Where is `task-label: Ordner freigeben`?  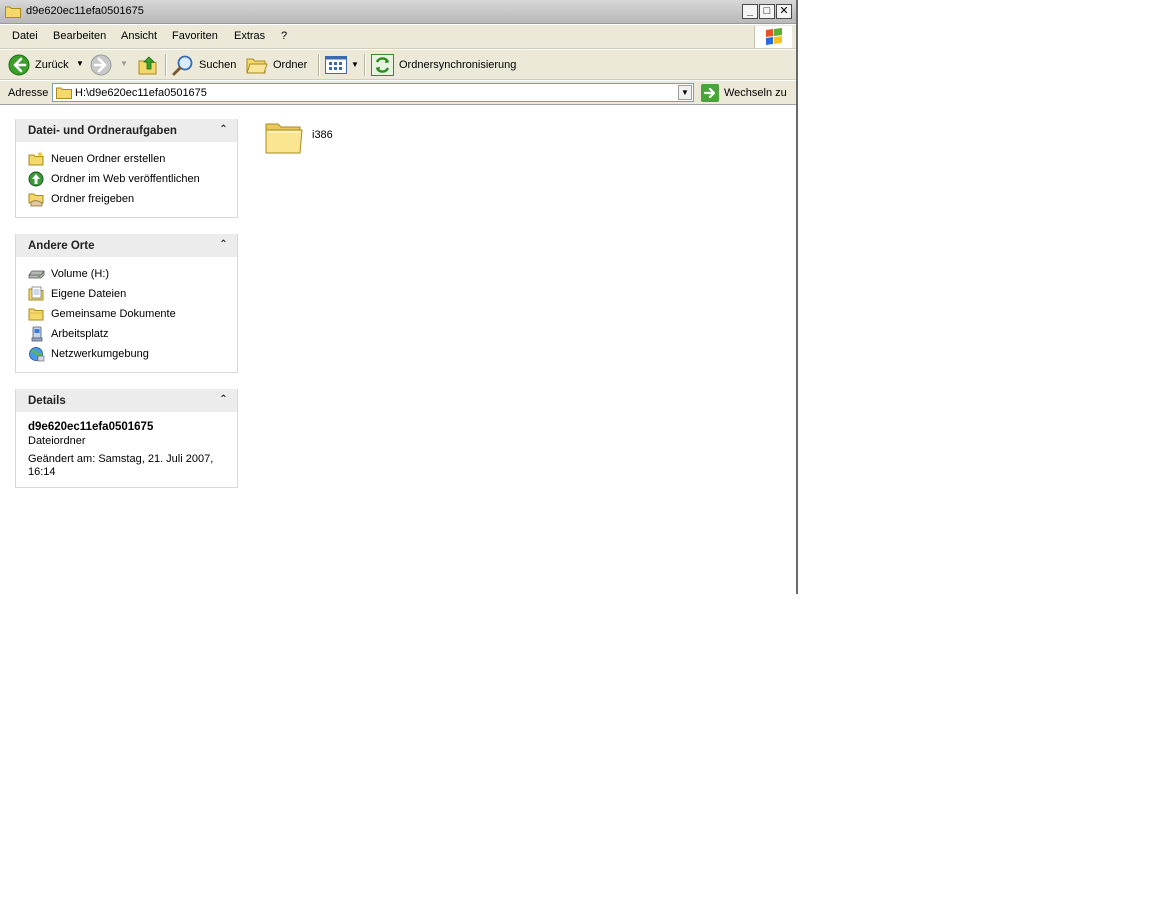
task-label: Ordner freigeben is located at coordinates (93, 199).